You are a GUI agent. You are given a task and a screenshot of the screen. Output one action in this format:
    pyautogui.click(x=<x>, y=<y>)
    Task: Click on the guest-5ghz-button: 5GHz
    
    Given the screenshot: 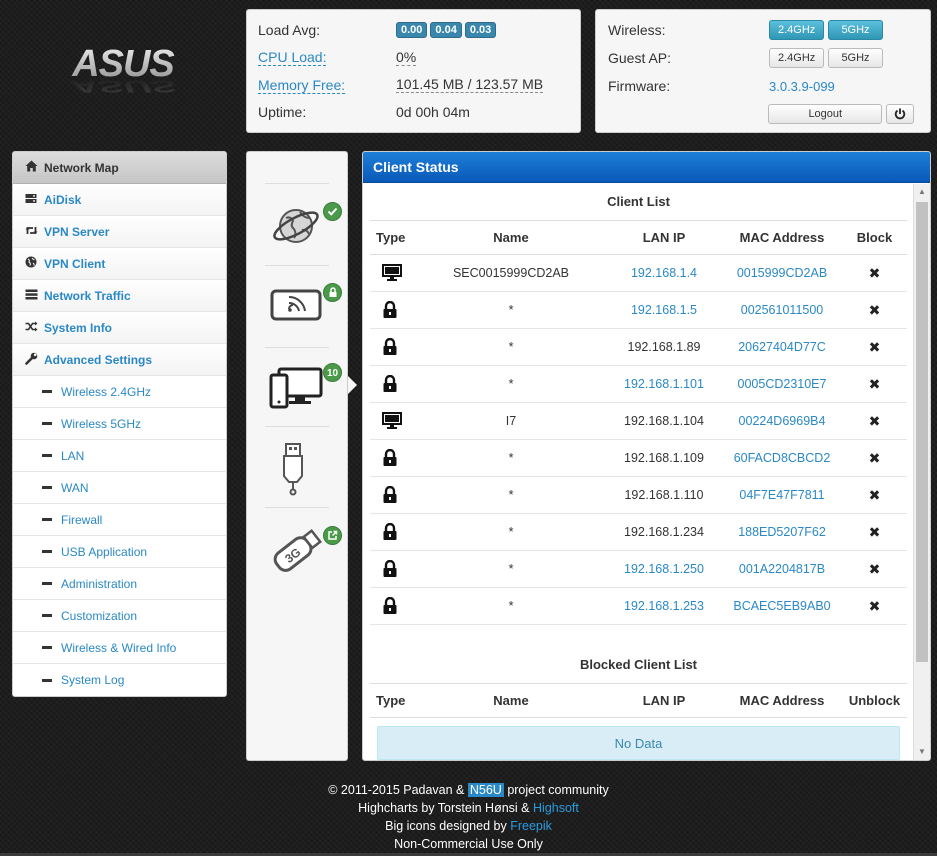 What is the action you would take?
    pyautogui.click(x=855, y=58)
    